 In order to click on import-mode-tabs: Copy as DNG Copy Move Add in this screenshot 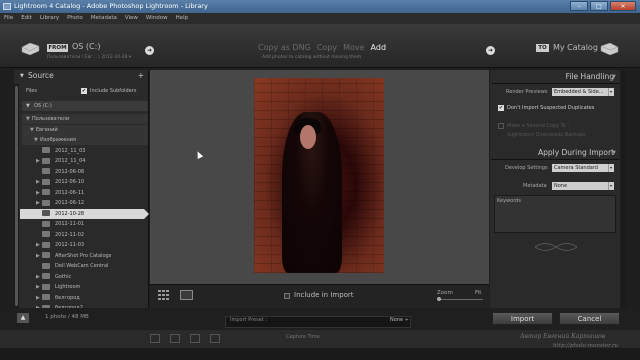, I will do `click(322, 47)`.